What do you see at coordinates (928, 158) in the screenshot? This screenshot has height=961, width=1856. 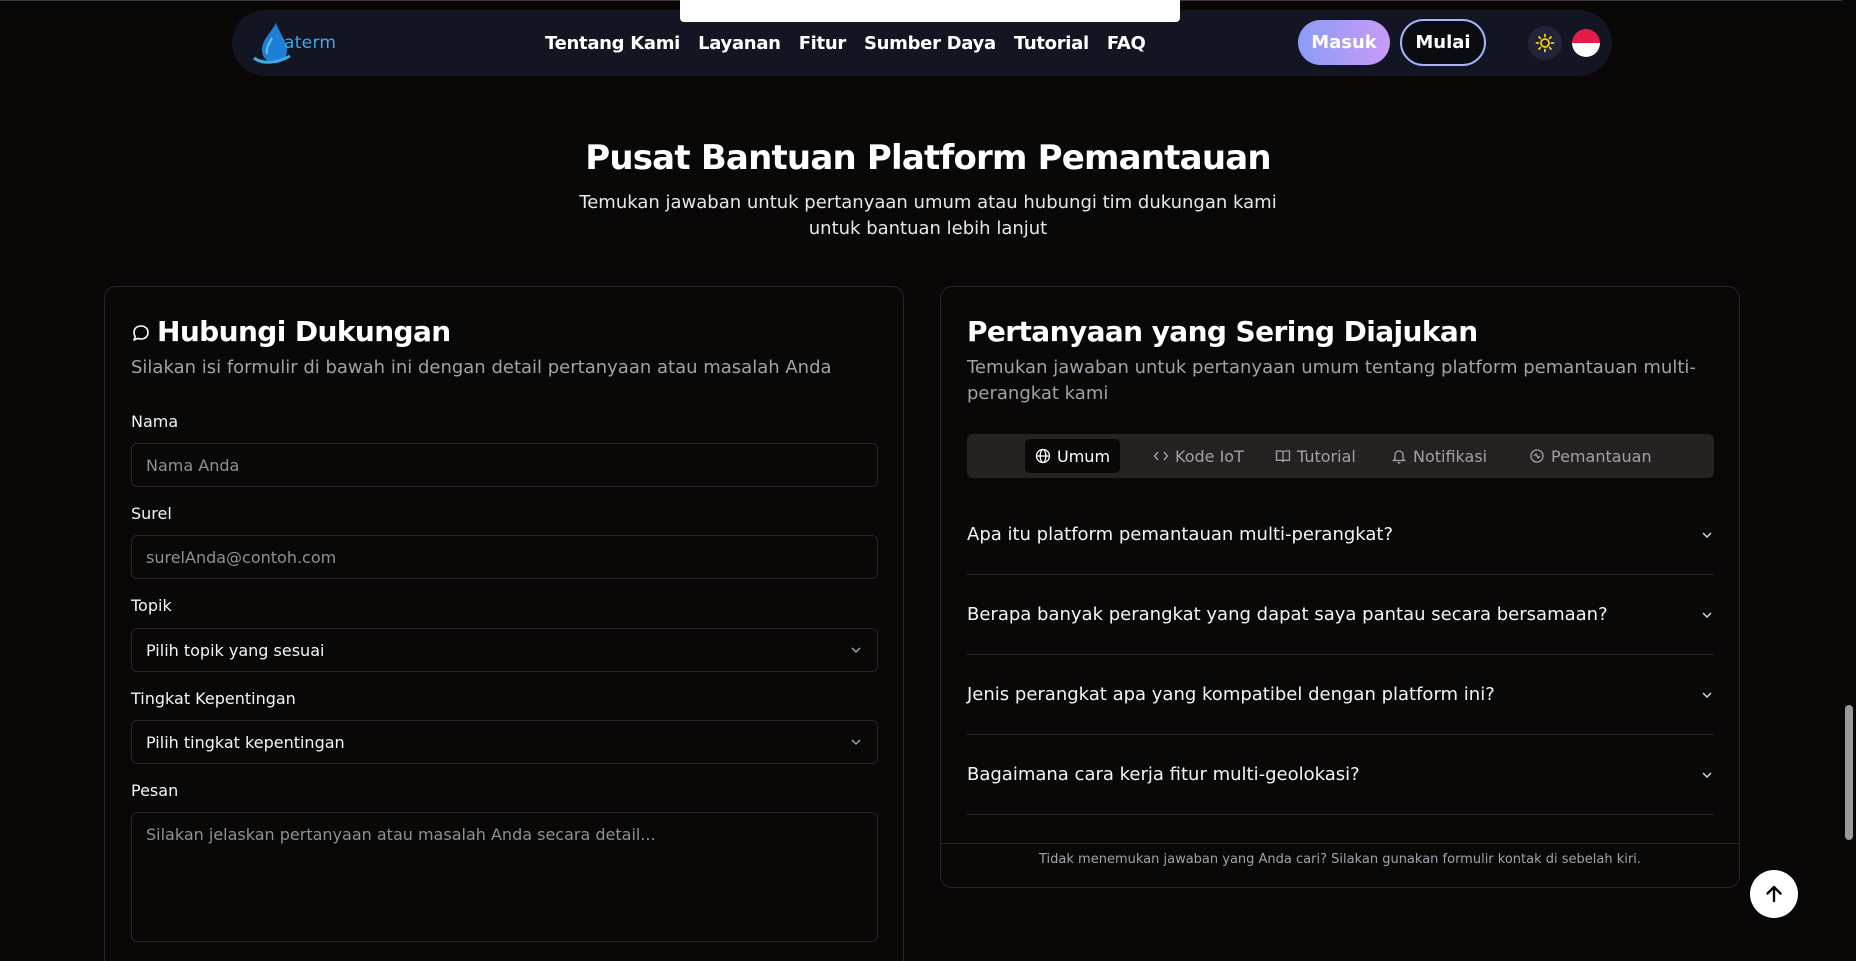 I see `page-title: Pusat Bantuan Platform Pemantauan` at bounding box center [928, 158].